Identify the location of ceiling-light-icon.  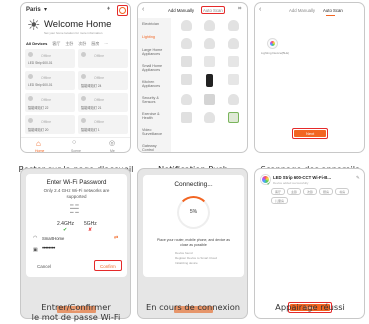
(233, 61).